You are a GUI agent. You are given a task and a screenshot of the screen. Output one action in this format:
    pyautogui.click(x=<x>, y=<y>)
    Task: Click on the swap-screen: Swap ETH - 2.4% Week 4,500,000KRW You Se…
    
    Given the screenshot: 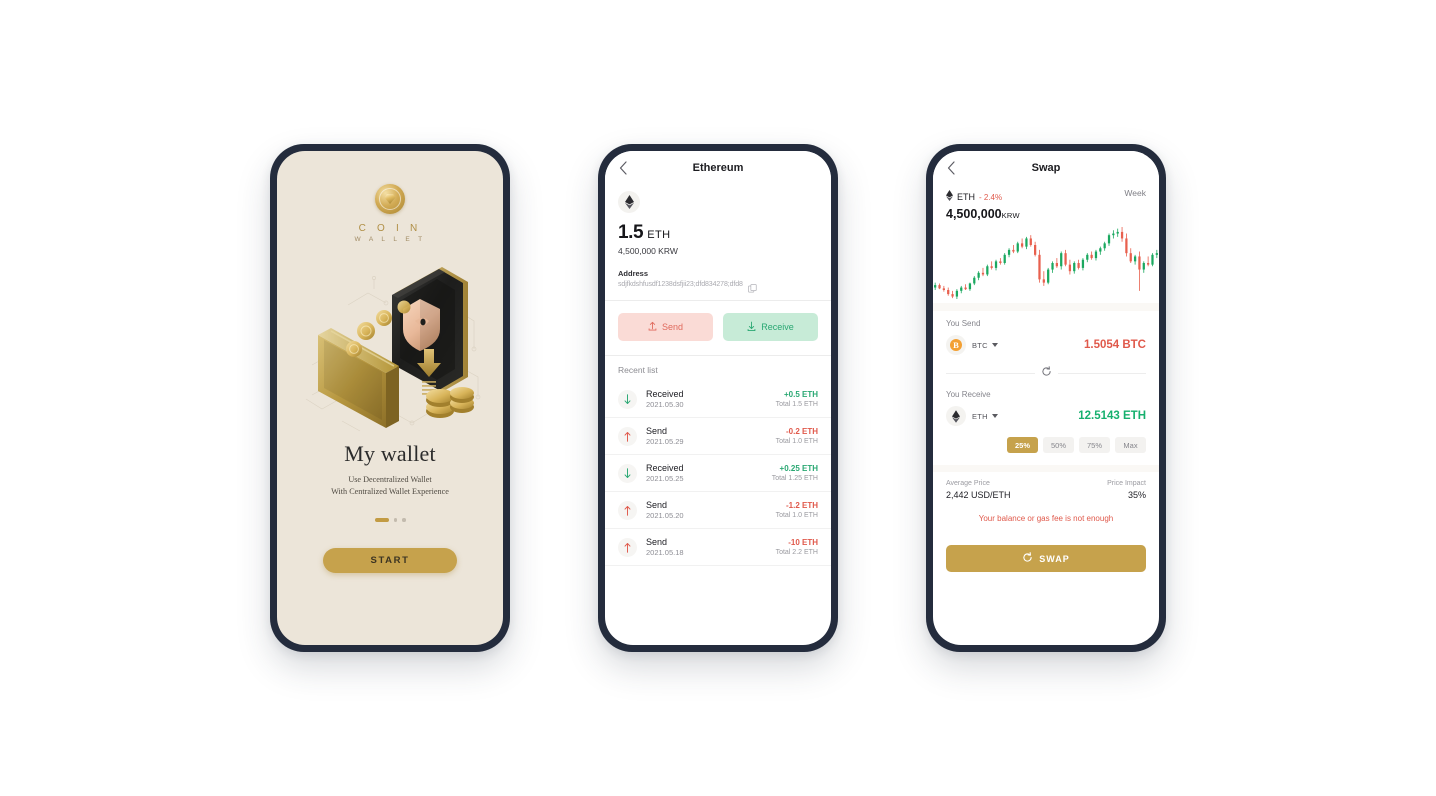 What is the action you would take?
    pyautogui.click(x=1046, y=398)
    